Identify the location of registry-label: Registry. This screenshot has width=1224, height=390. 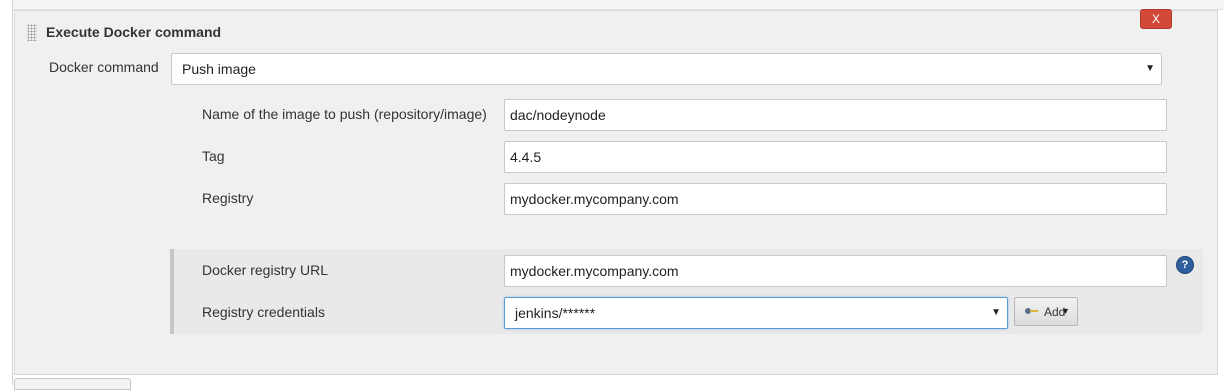
(228, 198).